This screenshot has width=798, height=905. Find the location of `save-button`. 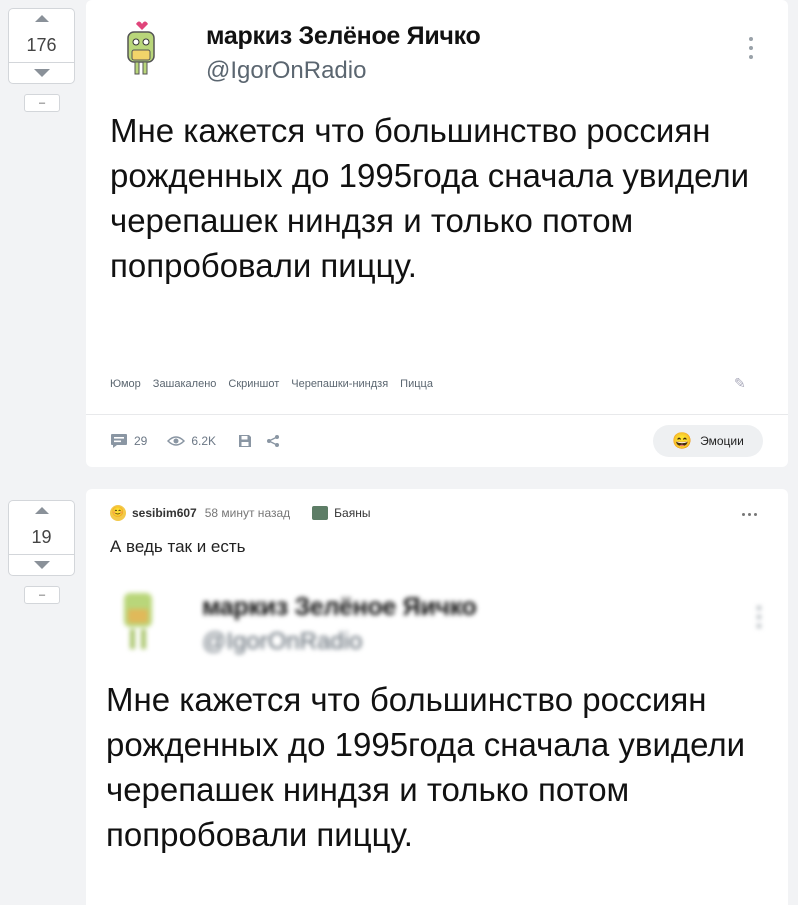

save-button is located at coordinates (245, 441).